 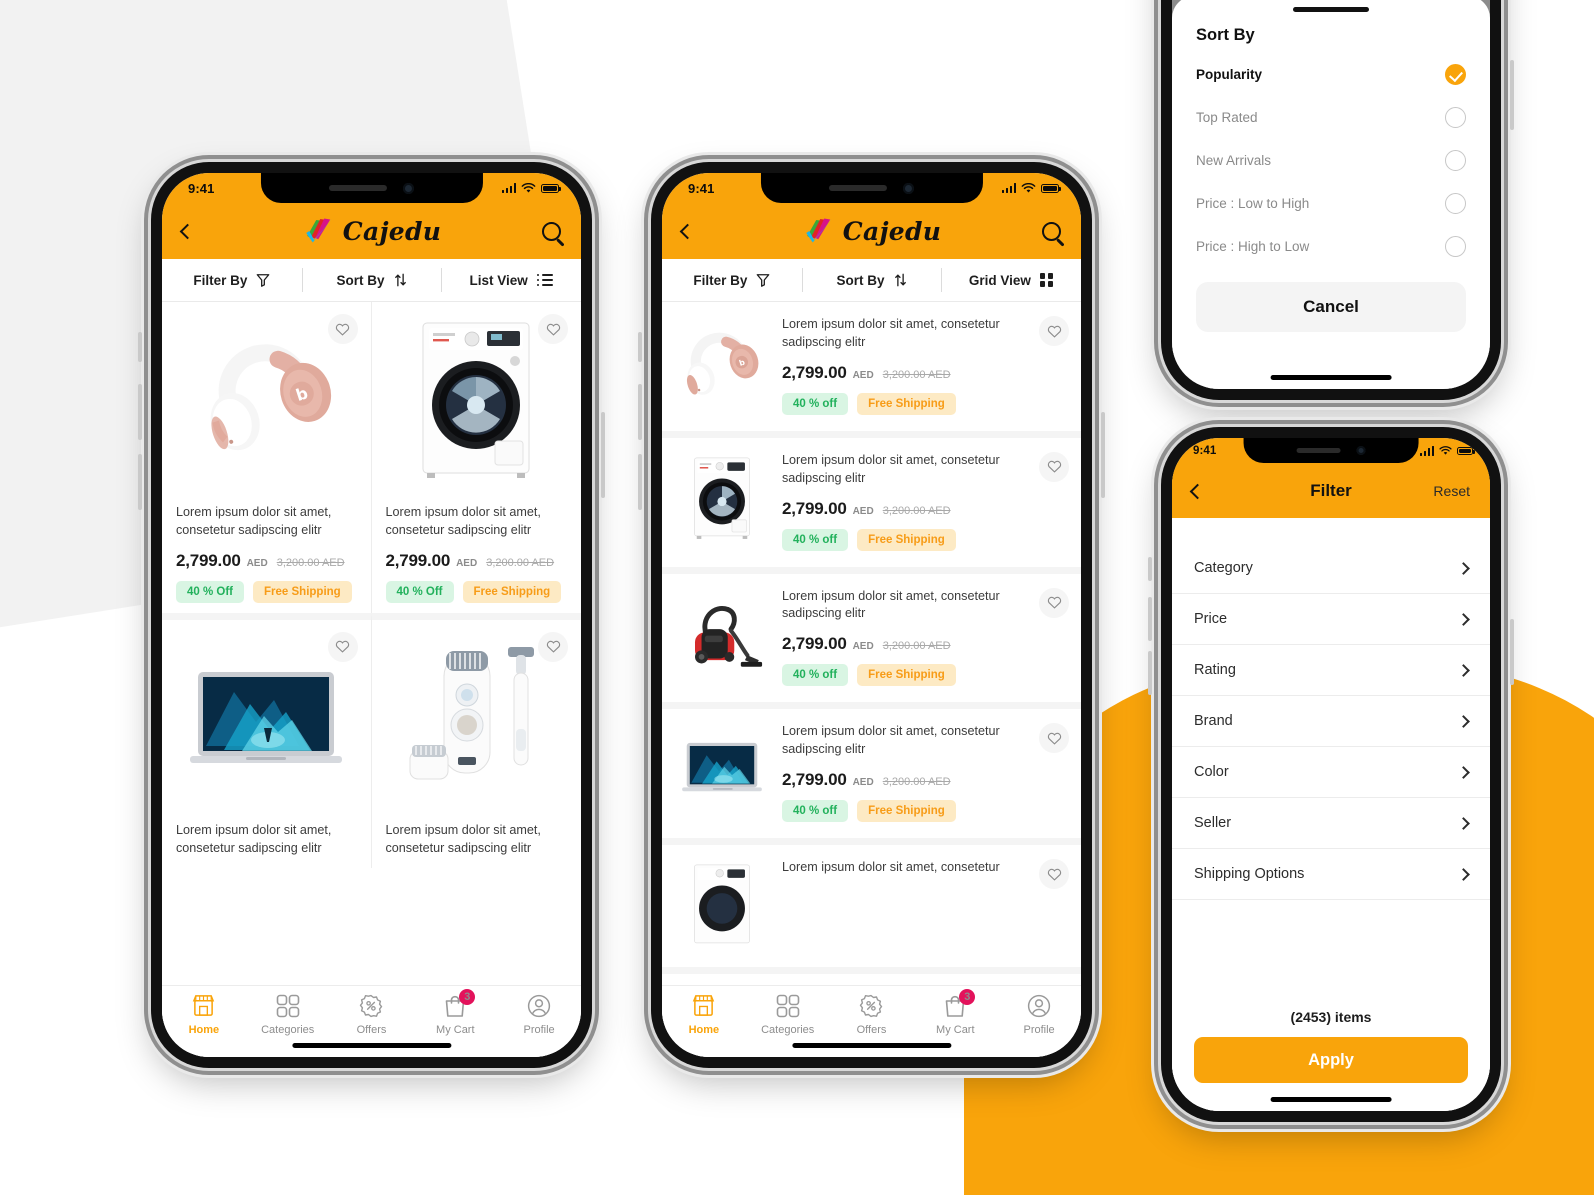 What do you see at coordinates (1331, 823) in the screenshot?
I see `filter-row-seller: Seller` at bounding box center [1331, 823].